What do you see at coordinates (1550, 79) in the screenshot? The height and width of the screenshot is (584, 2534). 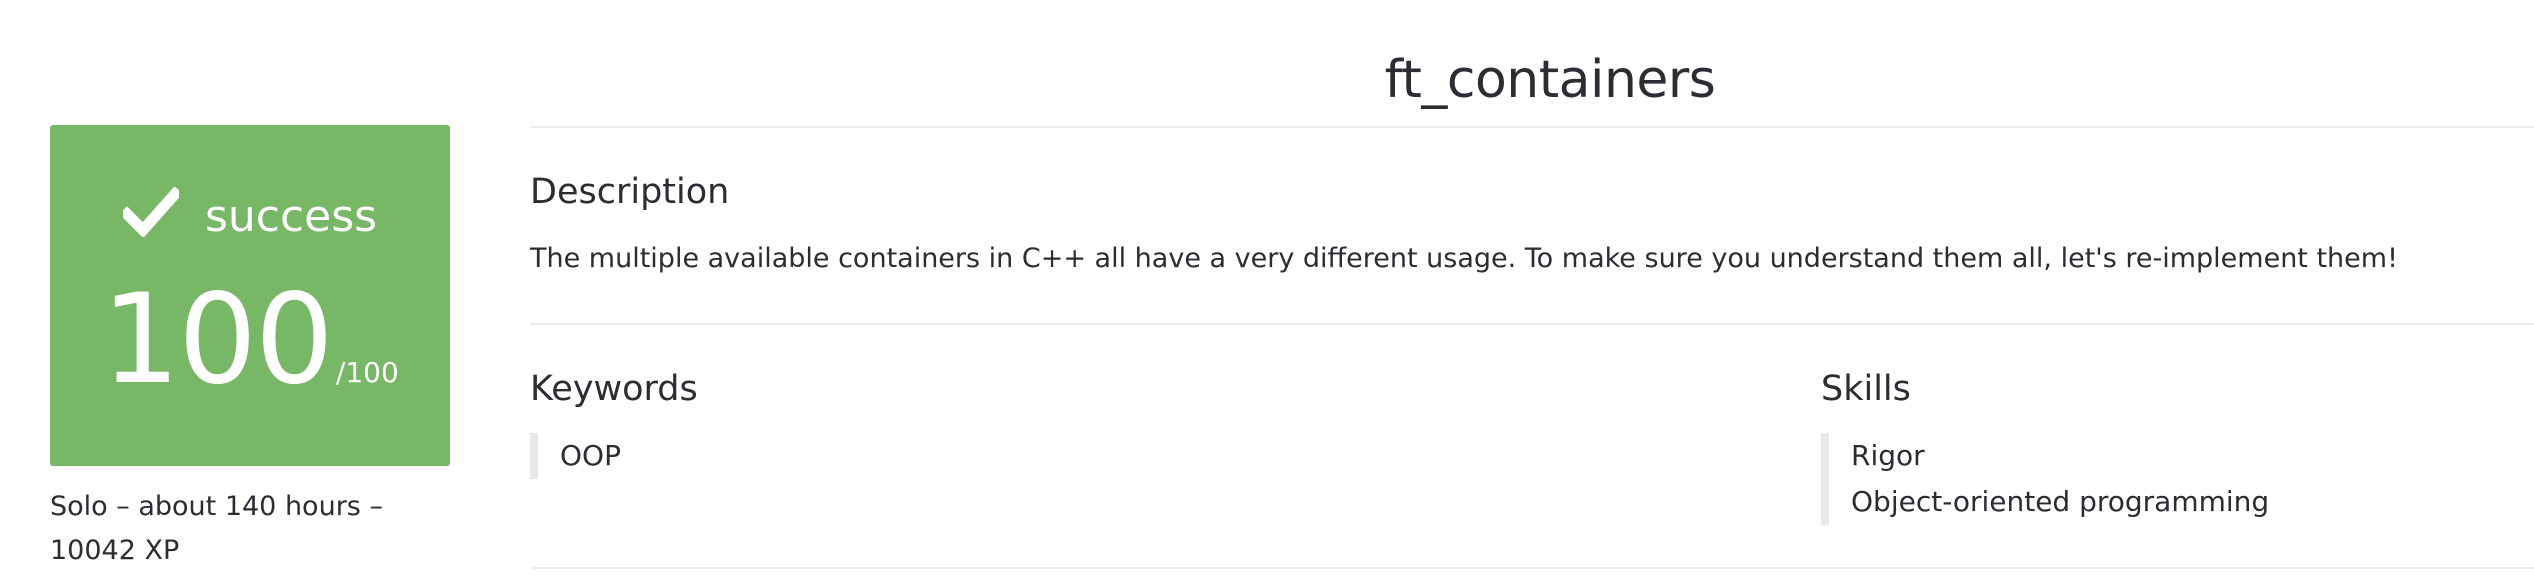 I see `page-title: ft_containers` at bounding box center [1550, 79].